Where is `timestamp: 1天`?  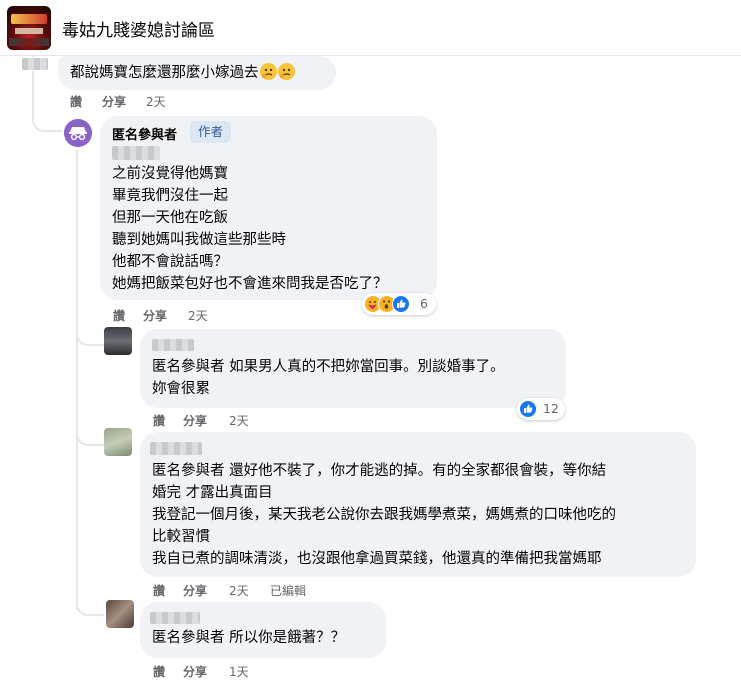 timestamp: 1天 is located at coordinates (239, 671).